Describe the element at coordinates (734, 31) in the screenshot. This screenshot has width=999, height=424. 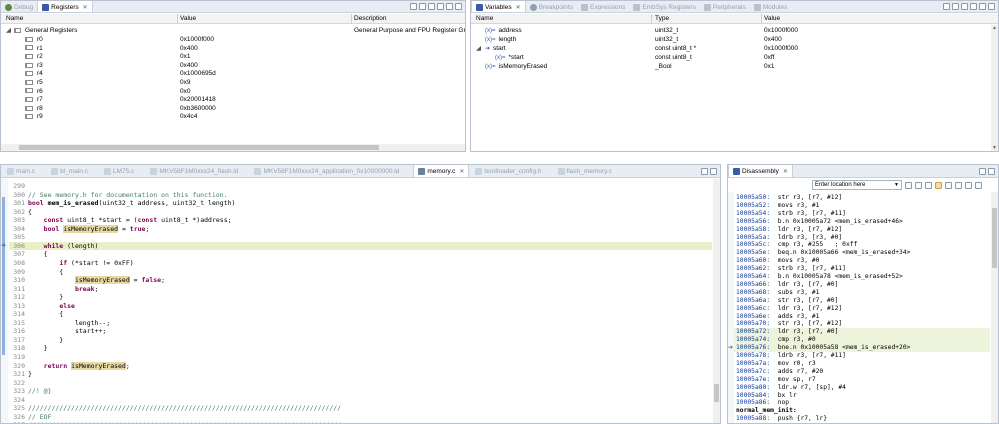
I see `variable-row: (x)= address uint32_t 0x1000f000` at that location.